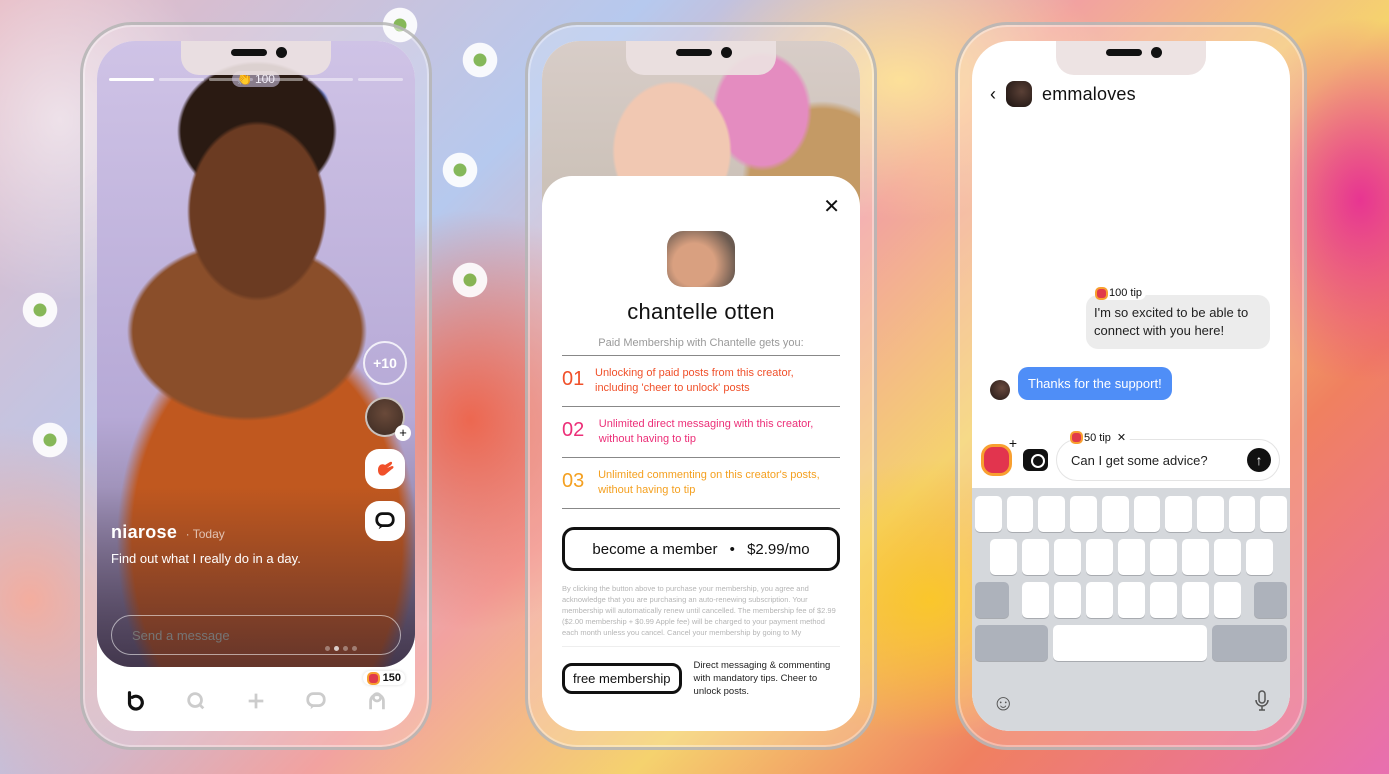  I want to click on plus-icon, so click(256, 701).